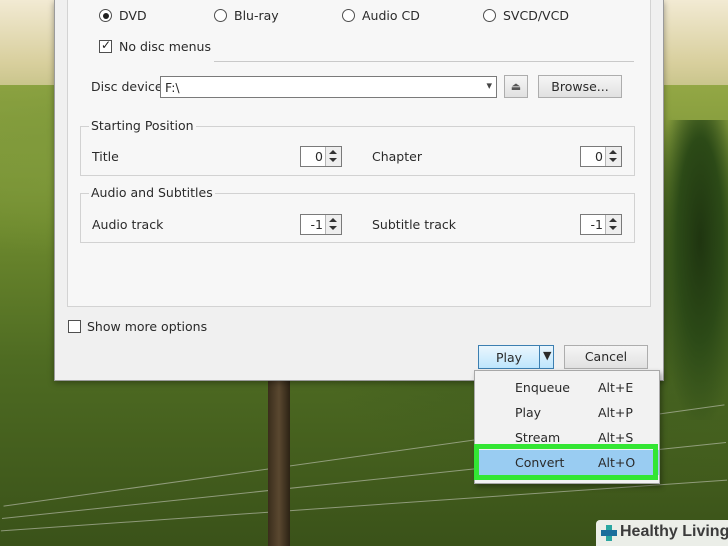  Describe the element at coordinates (333, 156) in the screenshot. I see `title-spin-arrows` at that location.